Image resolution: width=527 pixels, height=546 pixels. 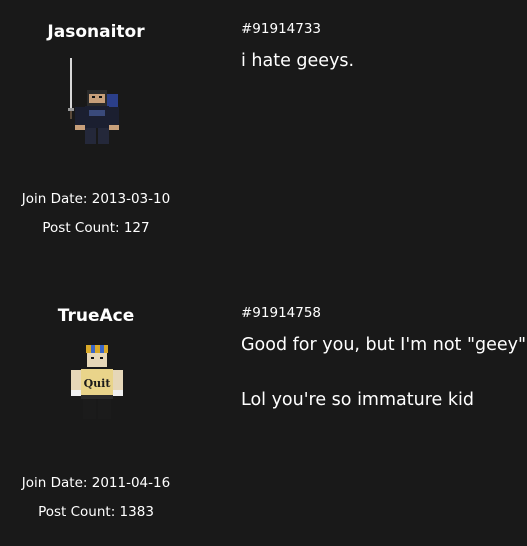 I want to click on avatar-image: Quit, so click(x=97, y=382).